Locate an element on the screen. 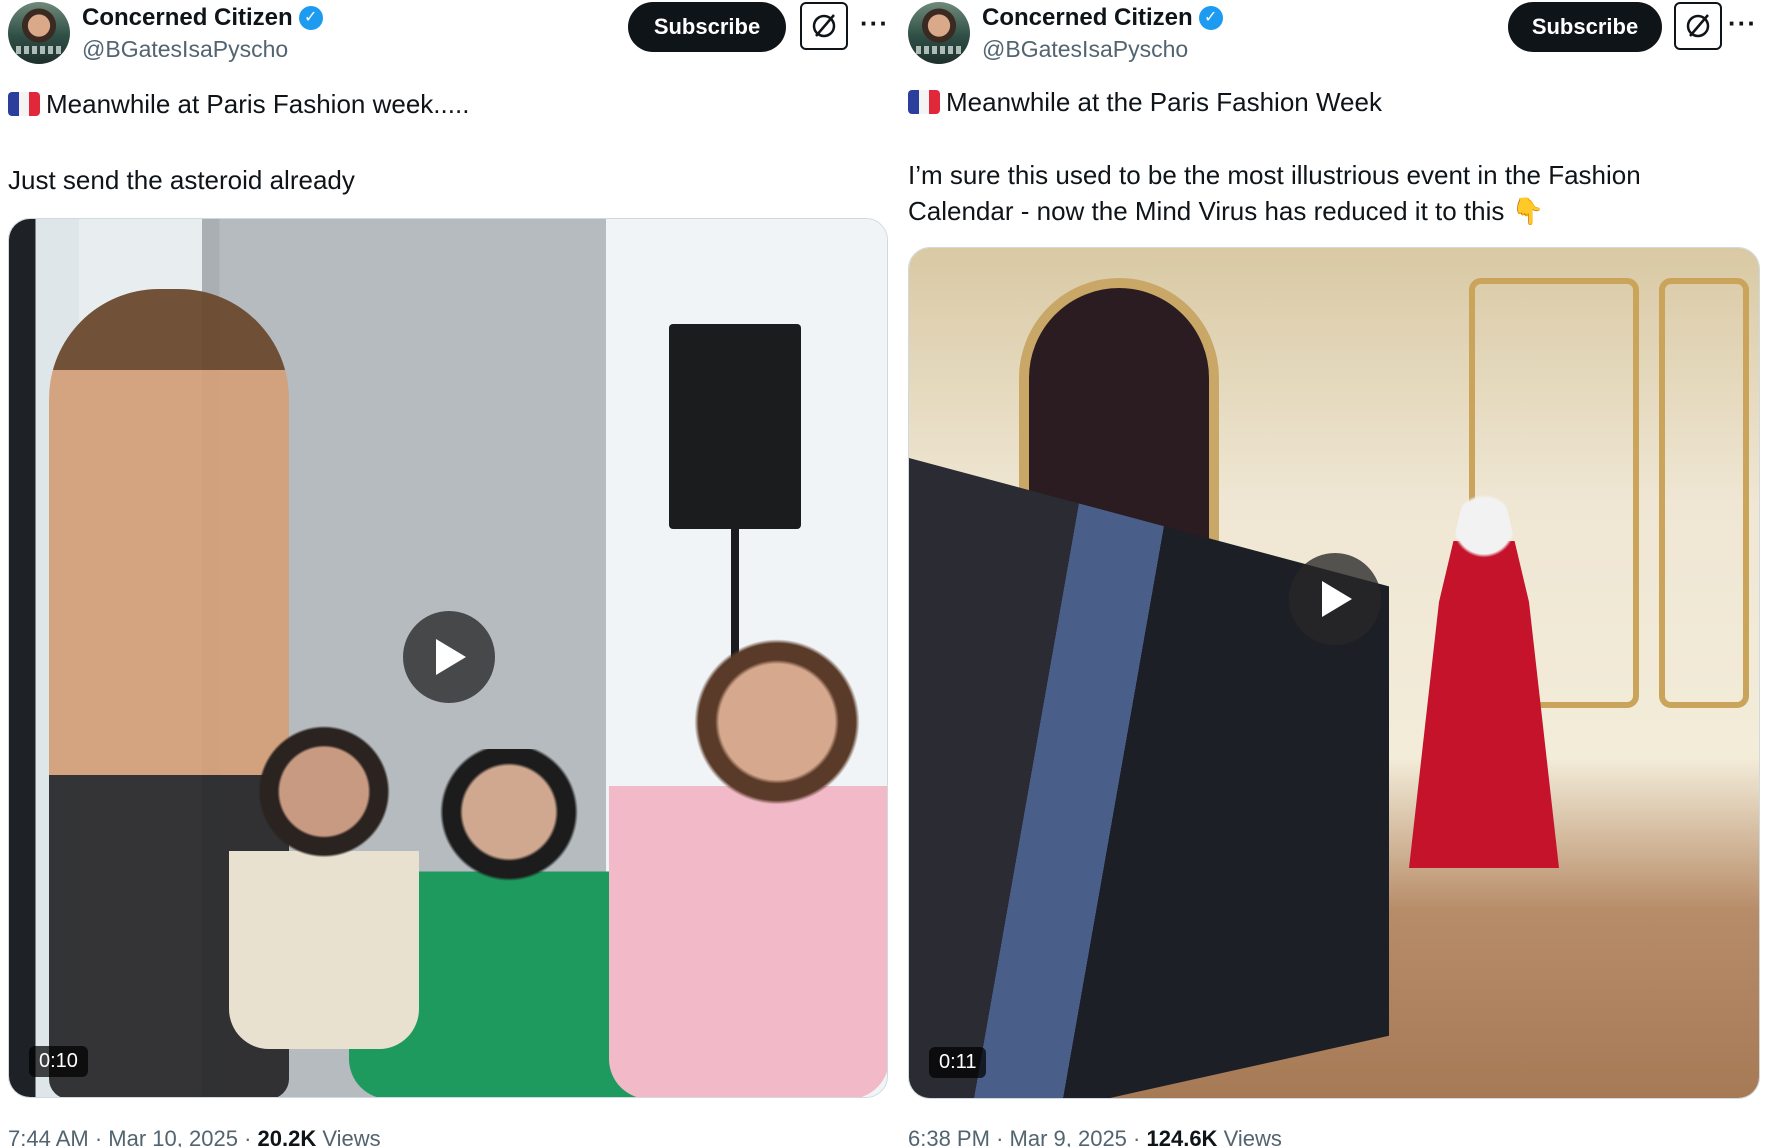  tweet-time: 6:38 PM is located at coordinates (949, 1136).